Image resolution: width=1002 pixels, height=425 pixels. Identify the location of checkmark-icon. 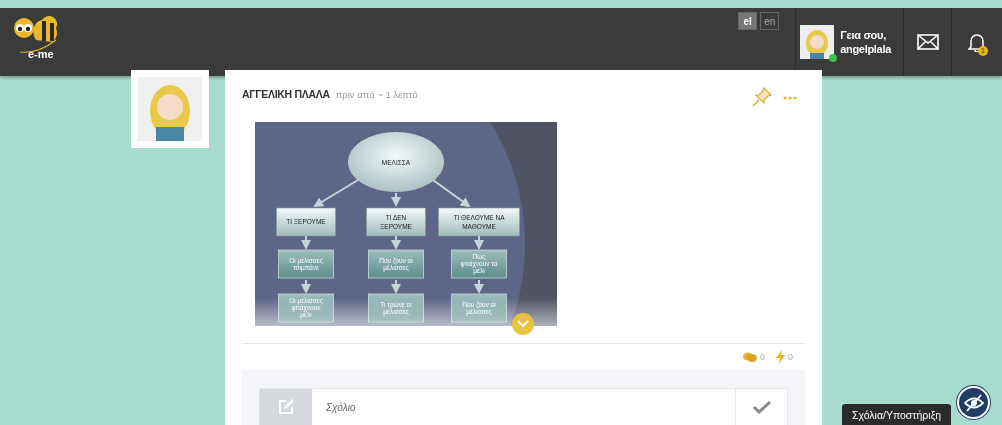
(761, 407).